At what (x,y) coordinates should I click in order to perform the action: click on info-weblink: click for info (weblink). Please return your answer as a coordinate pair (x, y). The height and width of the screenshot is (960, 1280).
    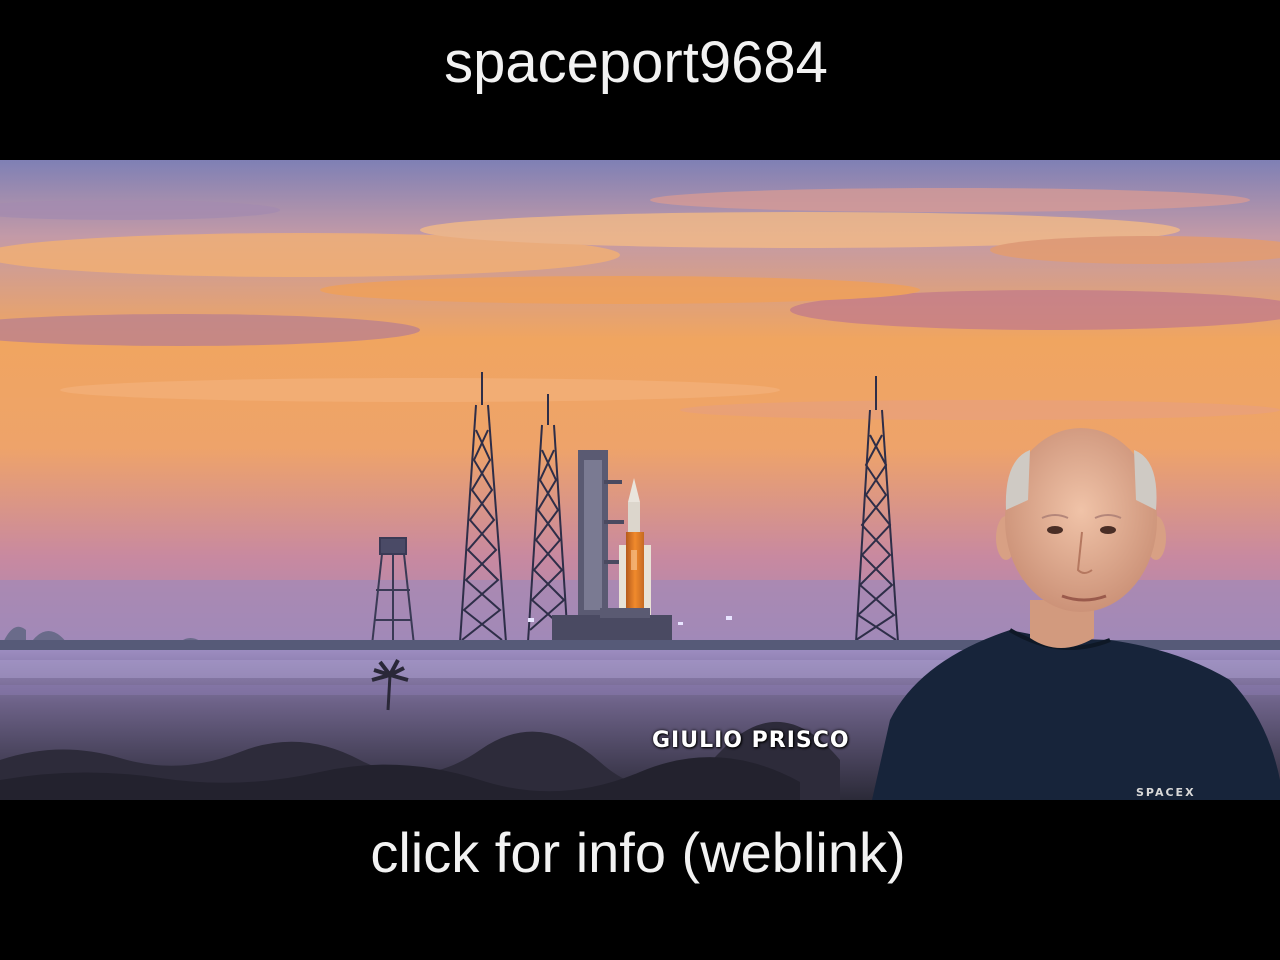
    Looking at the image, I should click on (638, 853).